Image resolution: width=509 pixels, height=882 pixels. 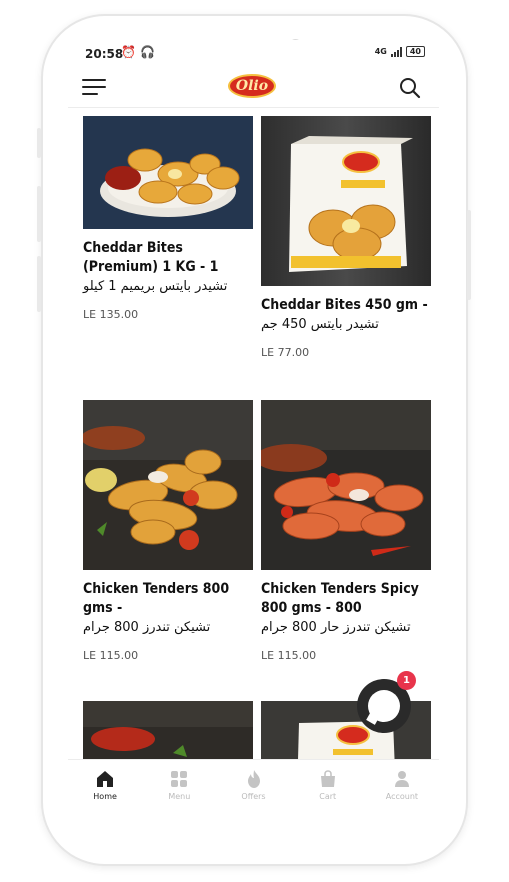 What do you see at coordinates (111, 314) in the screenshot?
I see `product-price: LE 135.00` at bounding box center [111, 314].